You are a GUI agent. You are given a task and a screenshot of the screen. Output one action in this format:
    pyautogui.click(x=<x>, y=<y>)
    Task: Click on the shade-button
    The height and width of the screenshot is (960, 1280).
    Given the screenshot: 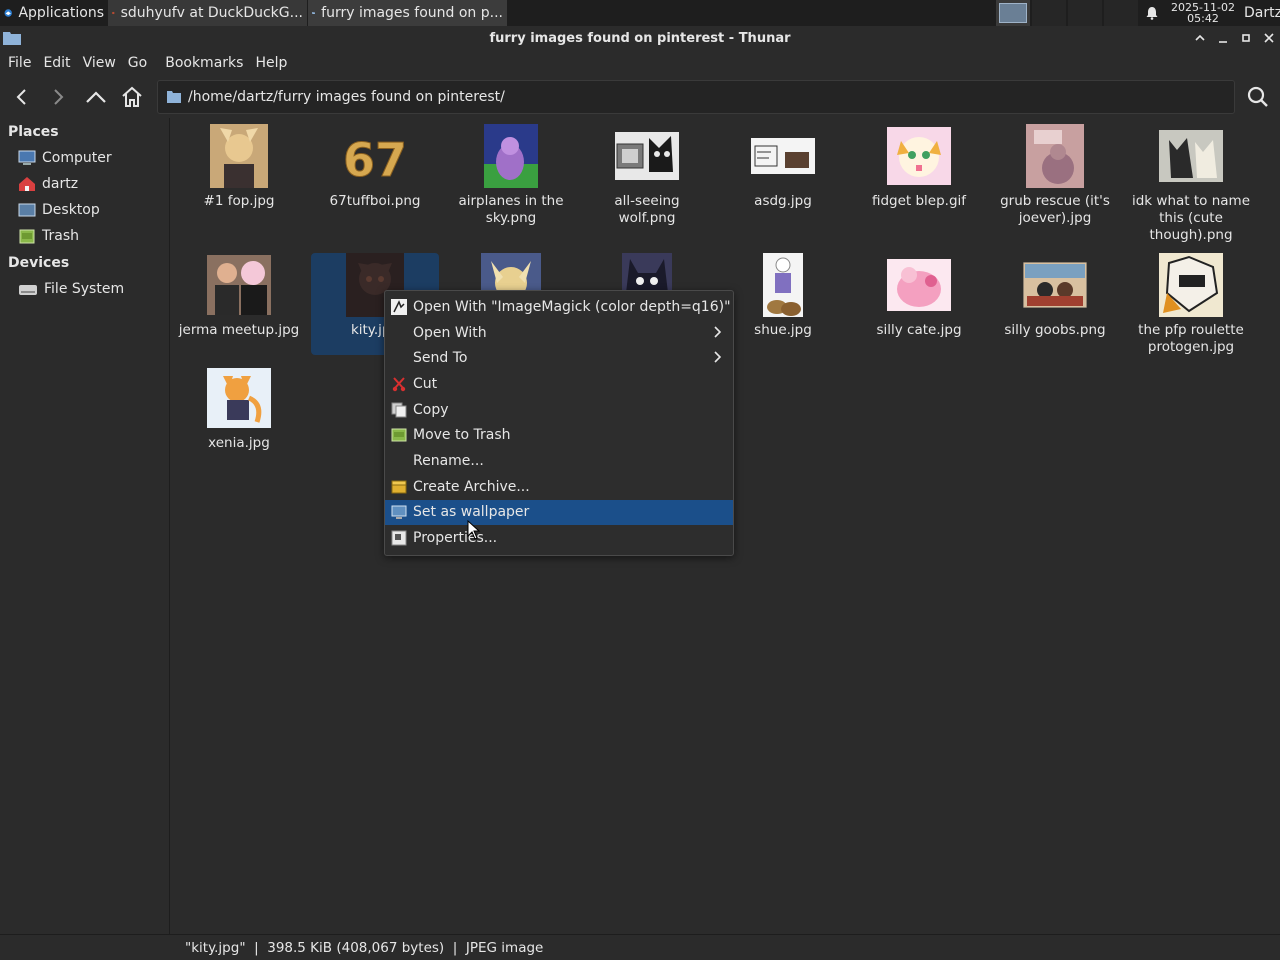 What is the action you would take?
    pyautogui.click(x=1200, y=38)
    